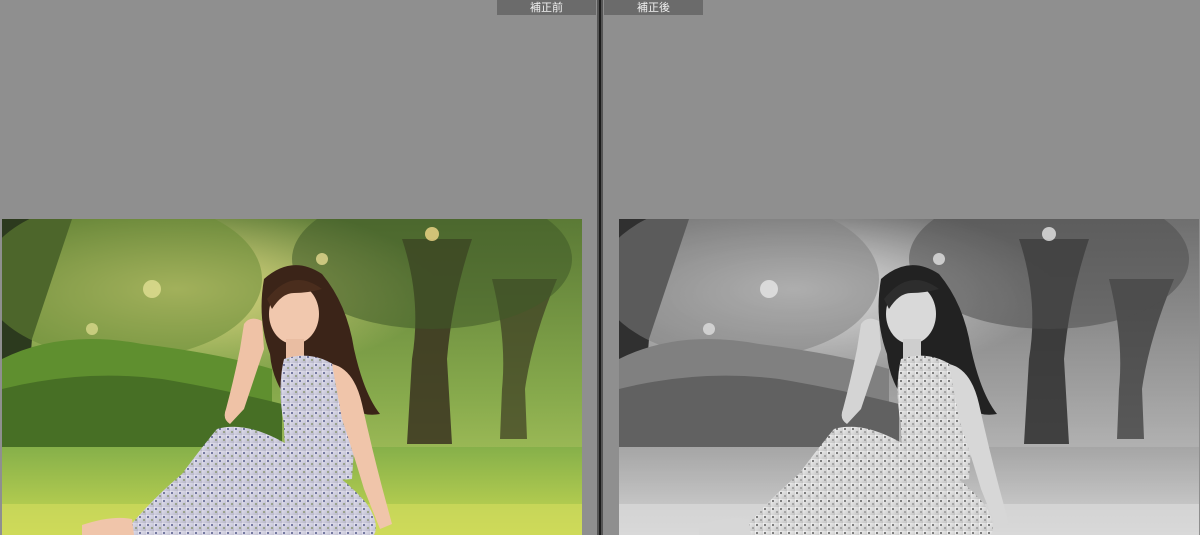  I want to click on after-label: 補正後, so click(653, 7).